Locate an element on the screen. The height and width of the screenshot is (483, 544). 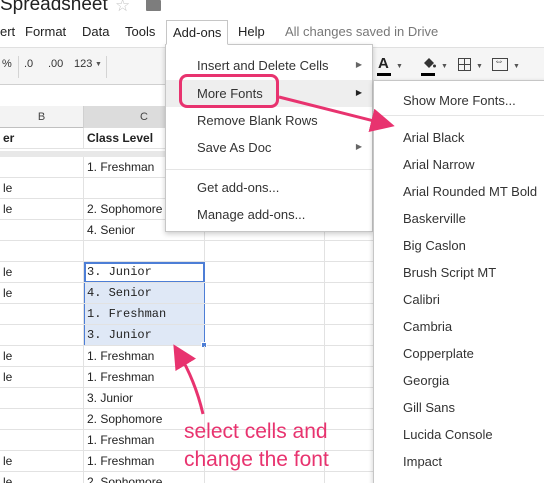
font-option: Impact is located at coordinates (459, 462).